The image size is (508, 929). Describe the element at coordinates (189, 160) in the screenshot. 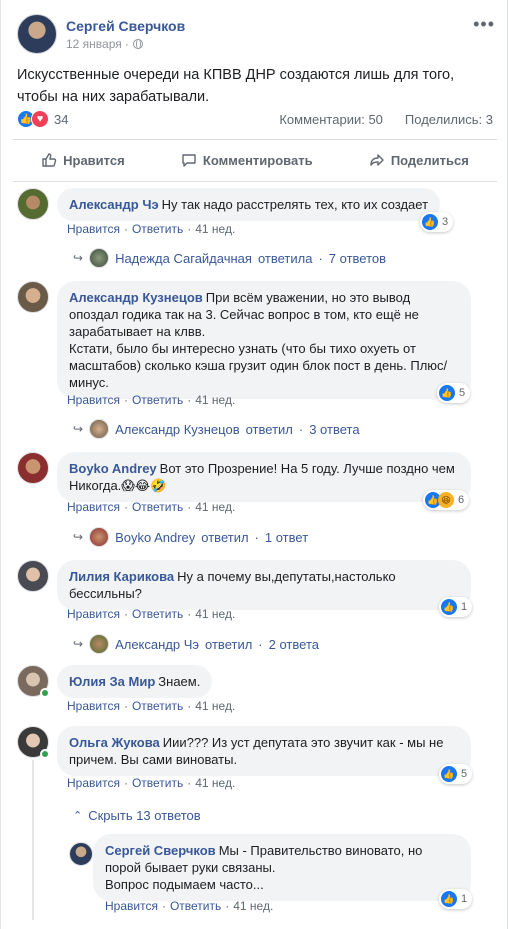

I see `comment-icon` at that location.